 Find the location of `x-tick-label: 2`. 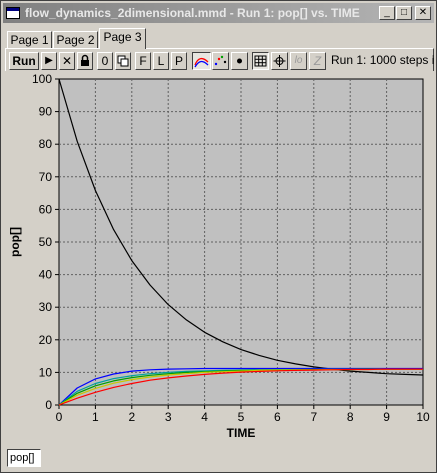

x-tick-label: 2 is located at coordinates (131, 417).